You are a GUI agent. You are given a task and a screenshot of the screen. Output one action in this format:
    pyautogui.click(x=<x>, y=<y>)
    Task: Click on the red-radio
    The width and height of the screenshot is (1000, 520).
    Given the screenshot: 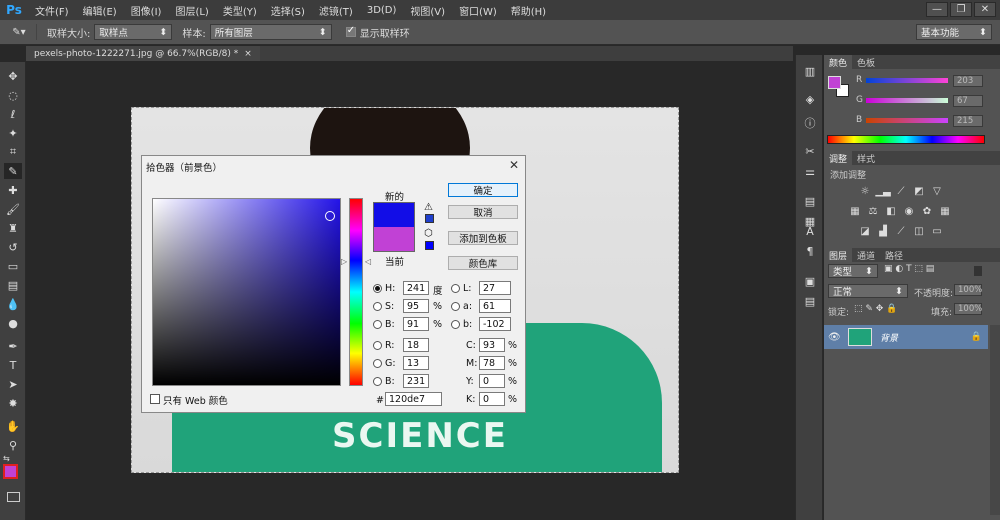 What is the action you would take?
    pyautogui.click(x=377, y=345)
    